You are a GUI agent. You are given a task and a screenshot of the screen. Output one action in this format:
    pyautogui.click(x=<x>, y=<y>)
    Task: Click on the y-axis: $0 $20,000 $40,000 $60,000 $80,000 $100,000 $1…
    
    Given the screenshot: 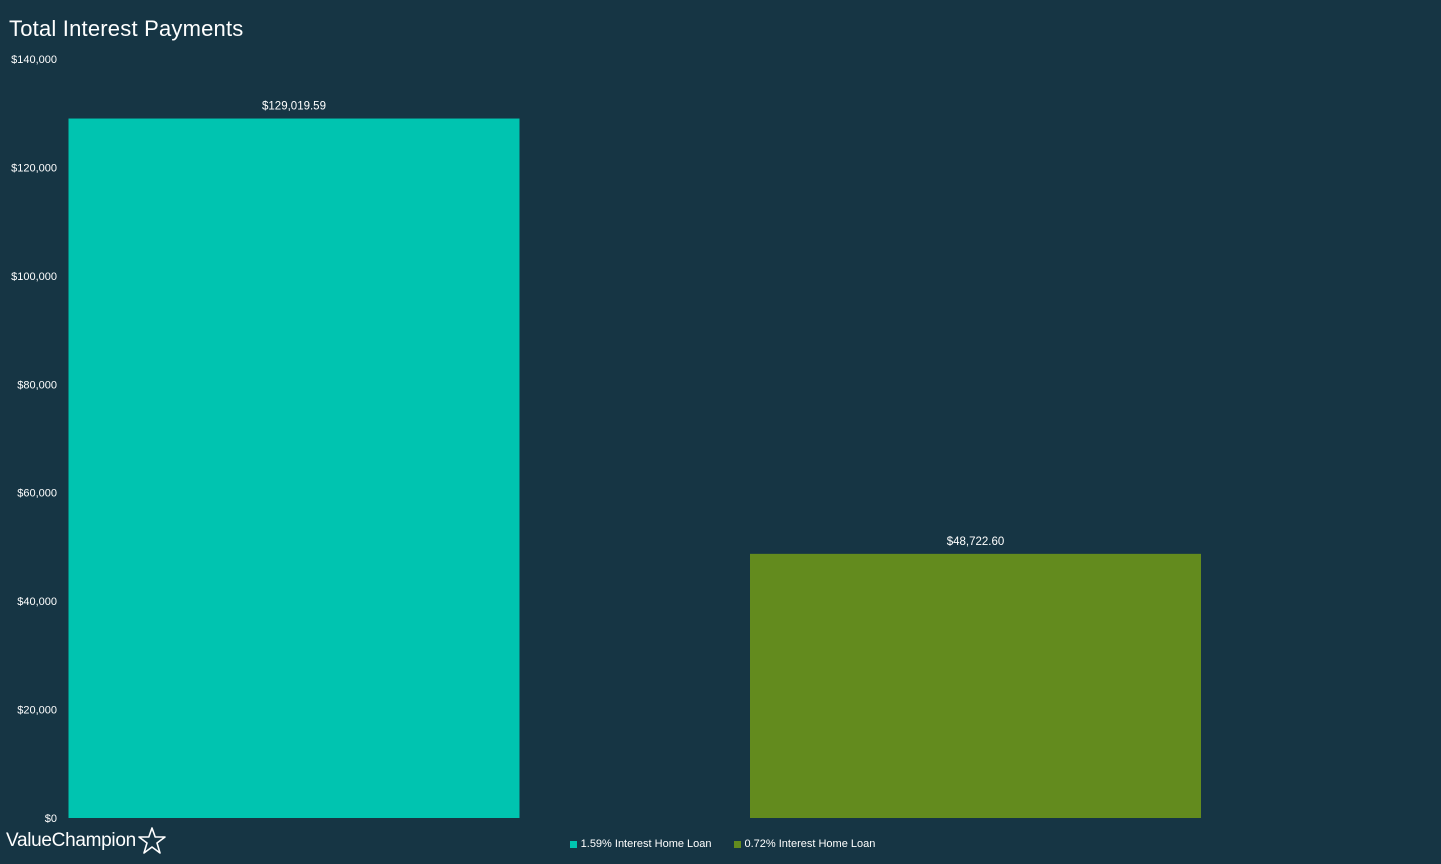 What is the action you would take?
    pyautogui.click(x=34, y=439)
    